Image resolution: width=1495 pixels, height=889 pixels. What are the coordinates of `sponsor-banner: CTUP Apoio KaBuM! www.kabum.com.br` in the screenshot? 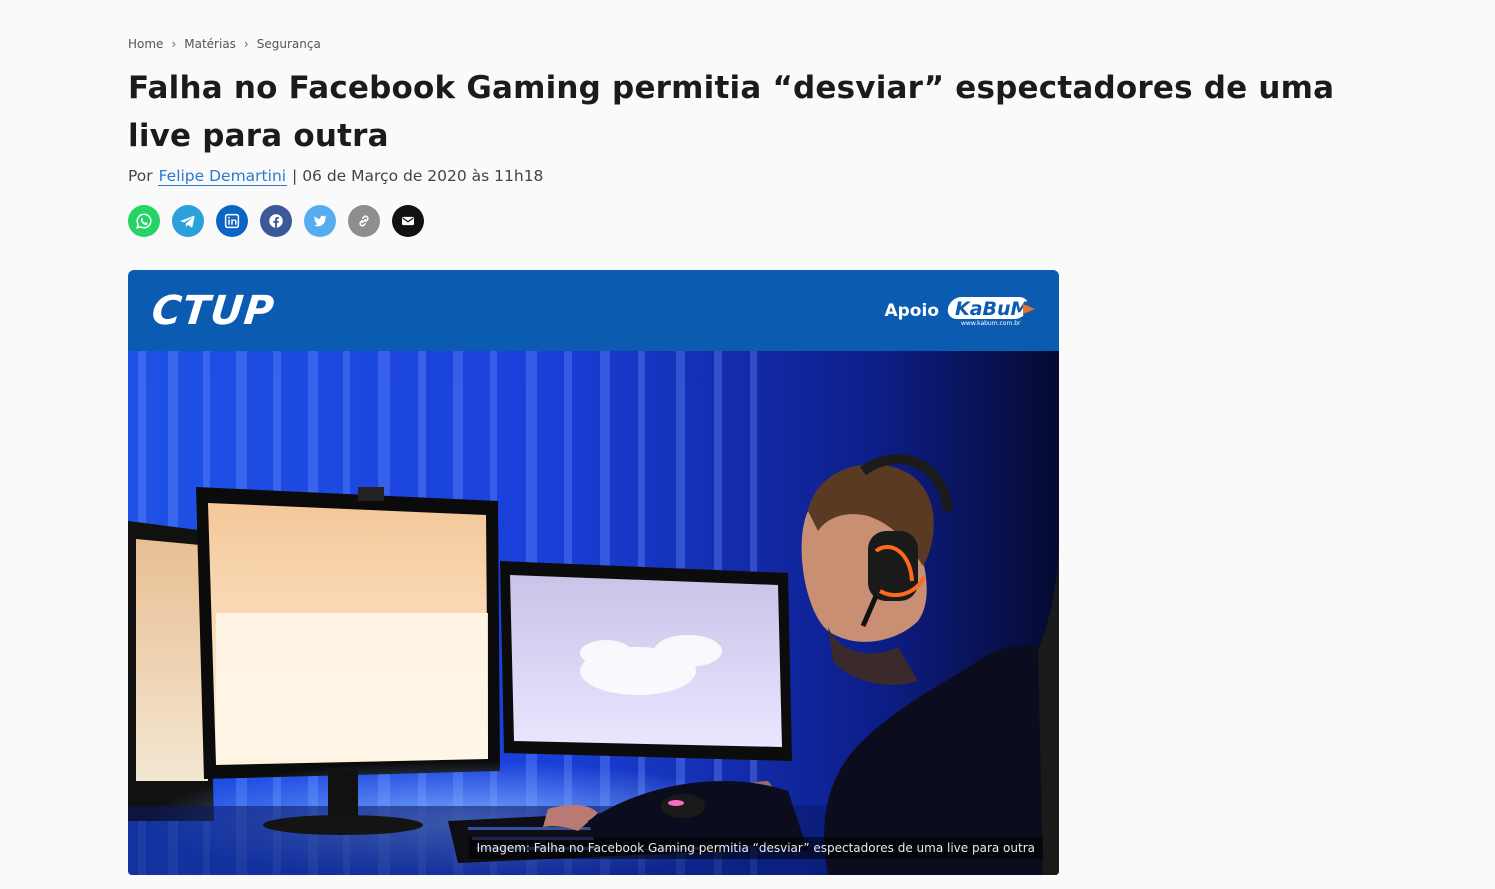 It's located at (593, 310).